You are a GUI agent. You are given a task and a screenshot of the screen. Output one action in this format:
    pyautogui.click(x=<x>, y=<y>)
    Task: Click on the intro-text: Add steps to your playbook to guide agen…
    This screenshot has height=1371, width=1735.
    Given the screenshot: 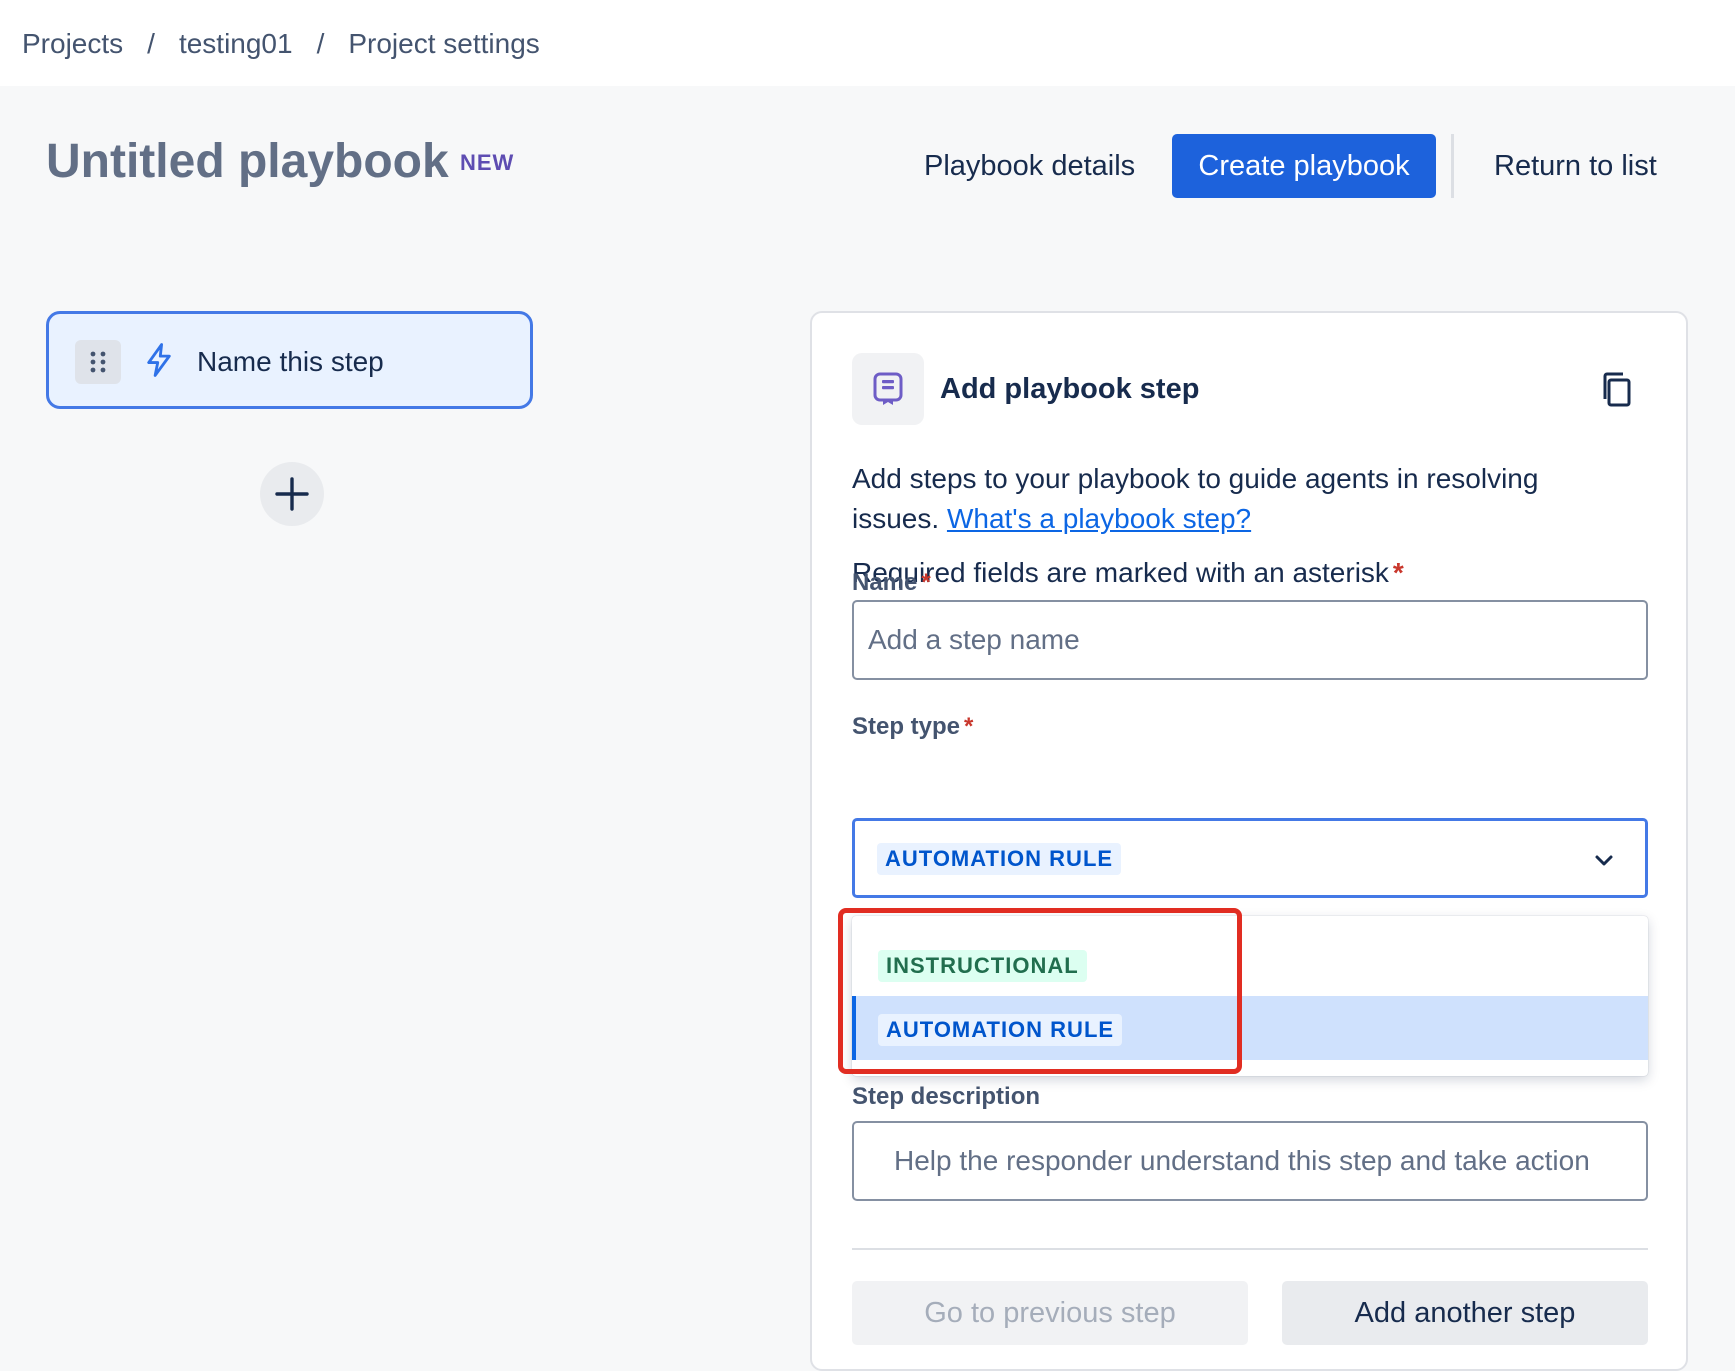 What is the action you would take?
    pyautogui.click(x=1222, y=499)
    